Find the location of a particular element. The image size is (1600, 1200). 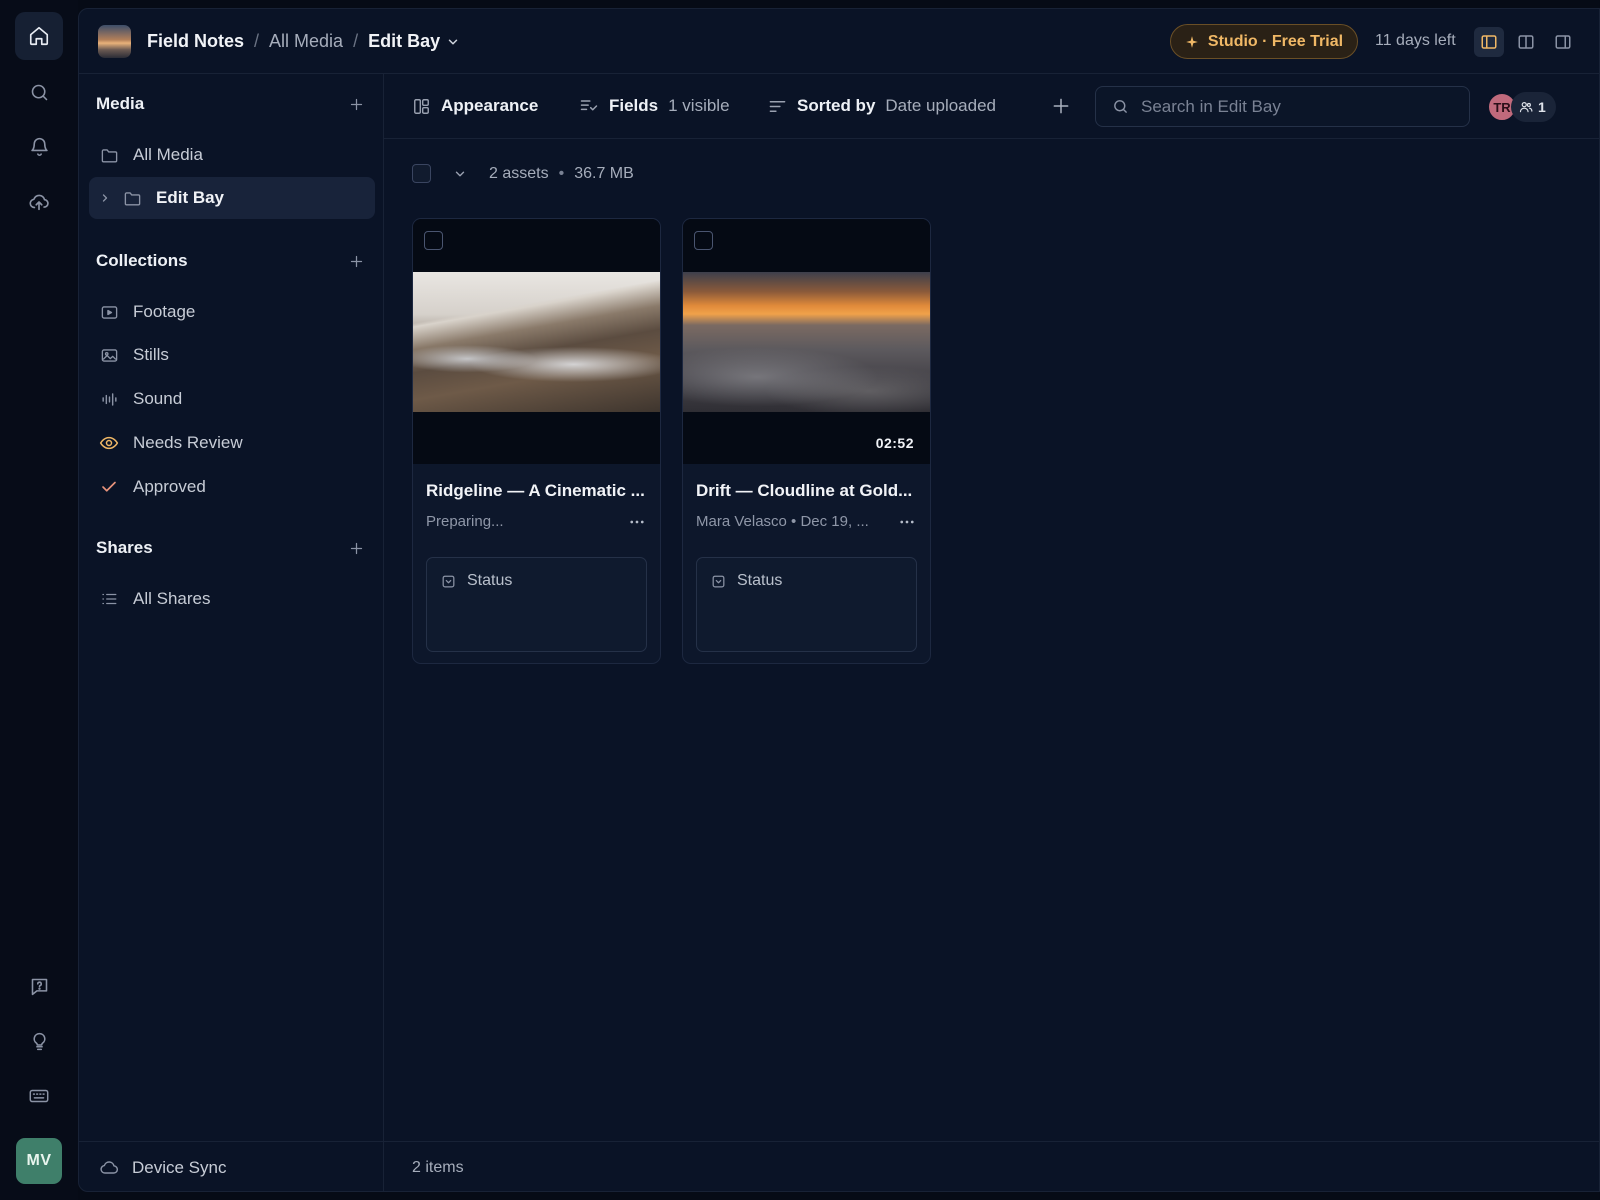

cloud-upload-icon is located at coordinates (39, 202).